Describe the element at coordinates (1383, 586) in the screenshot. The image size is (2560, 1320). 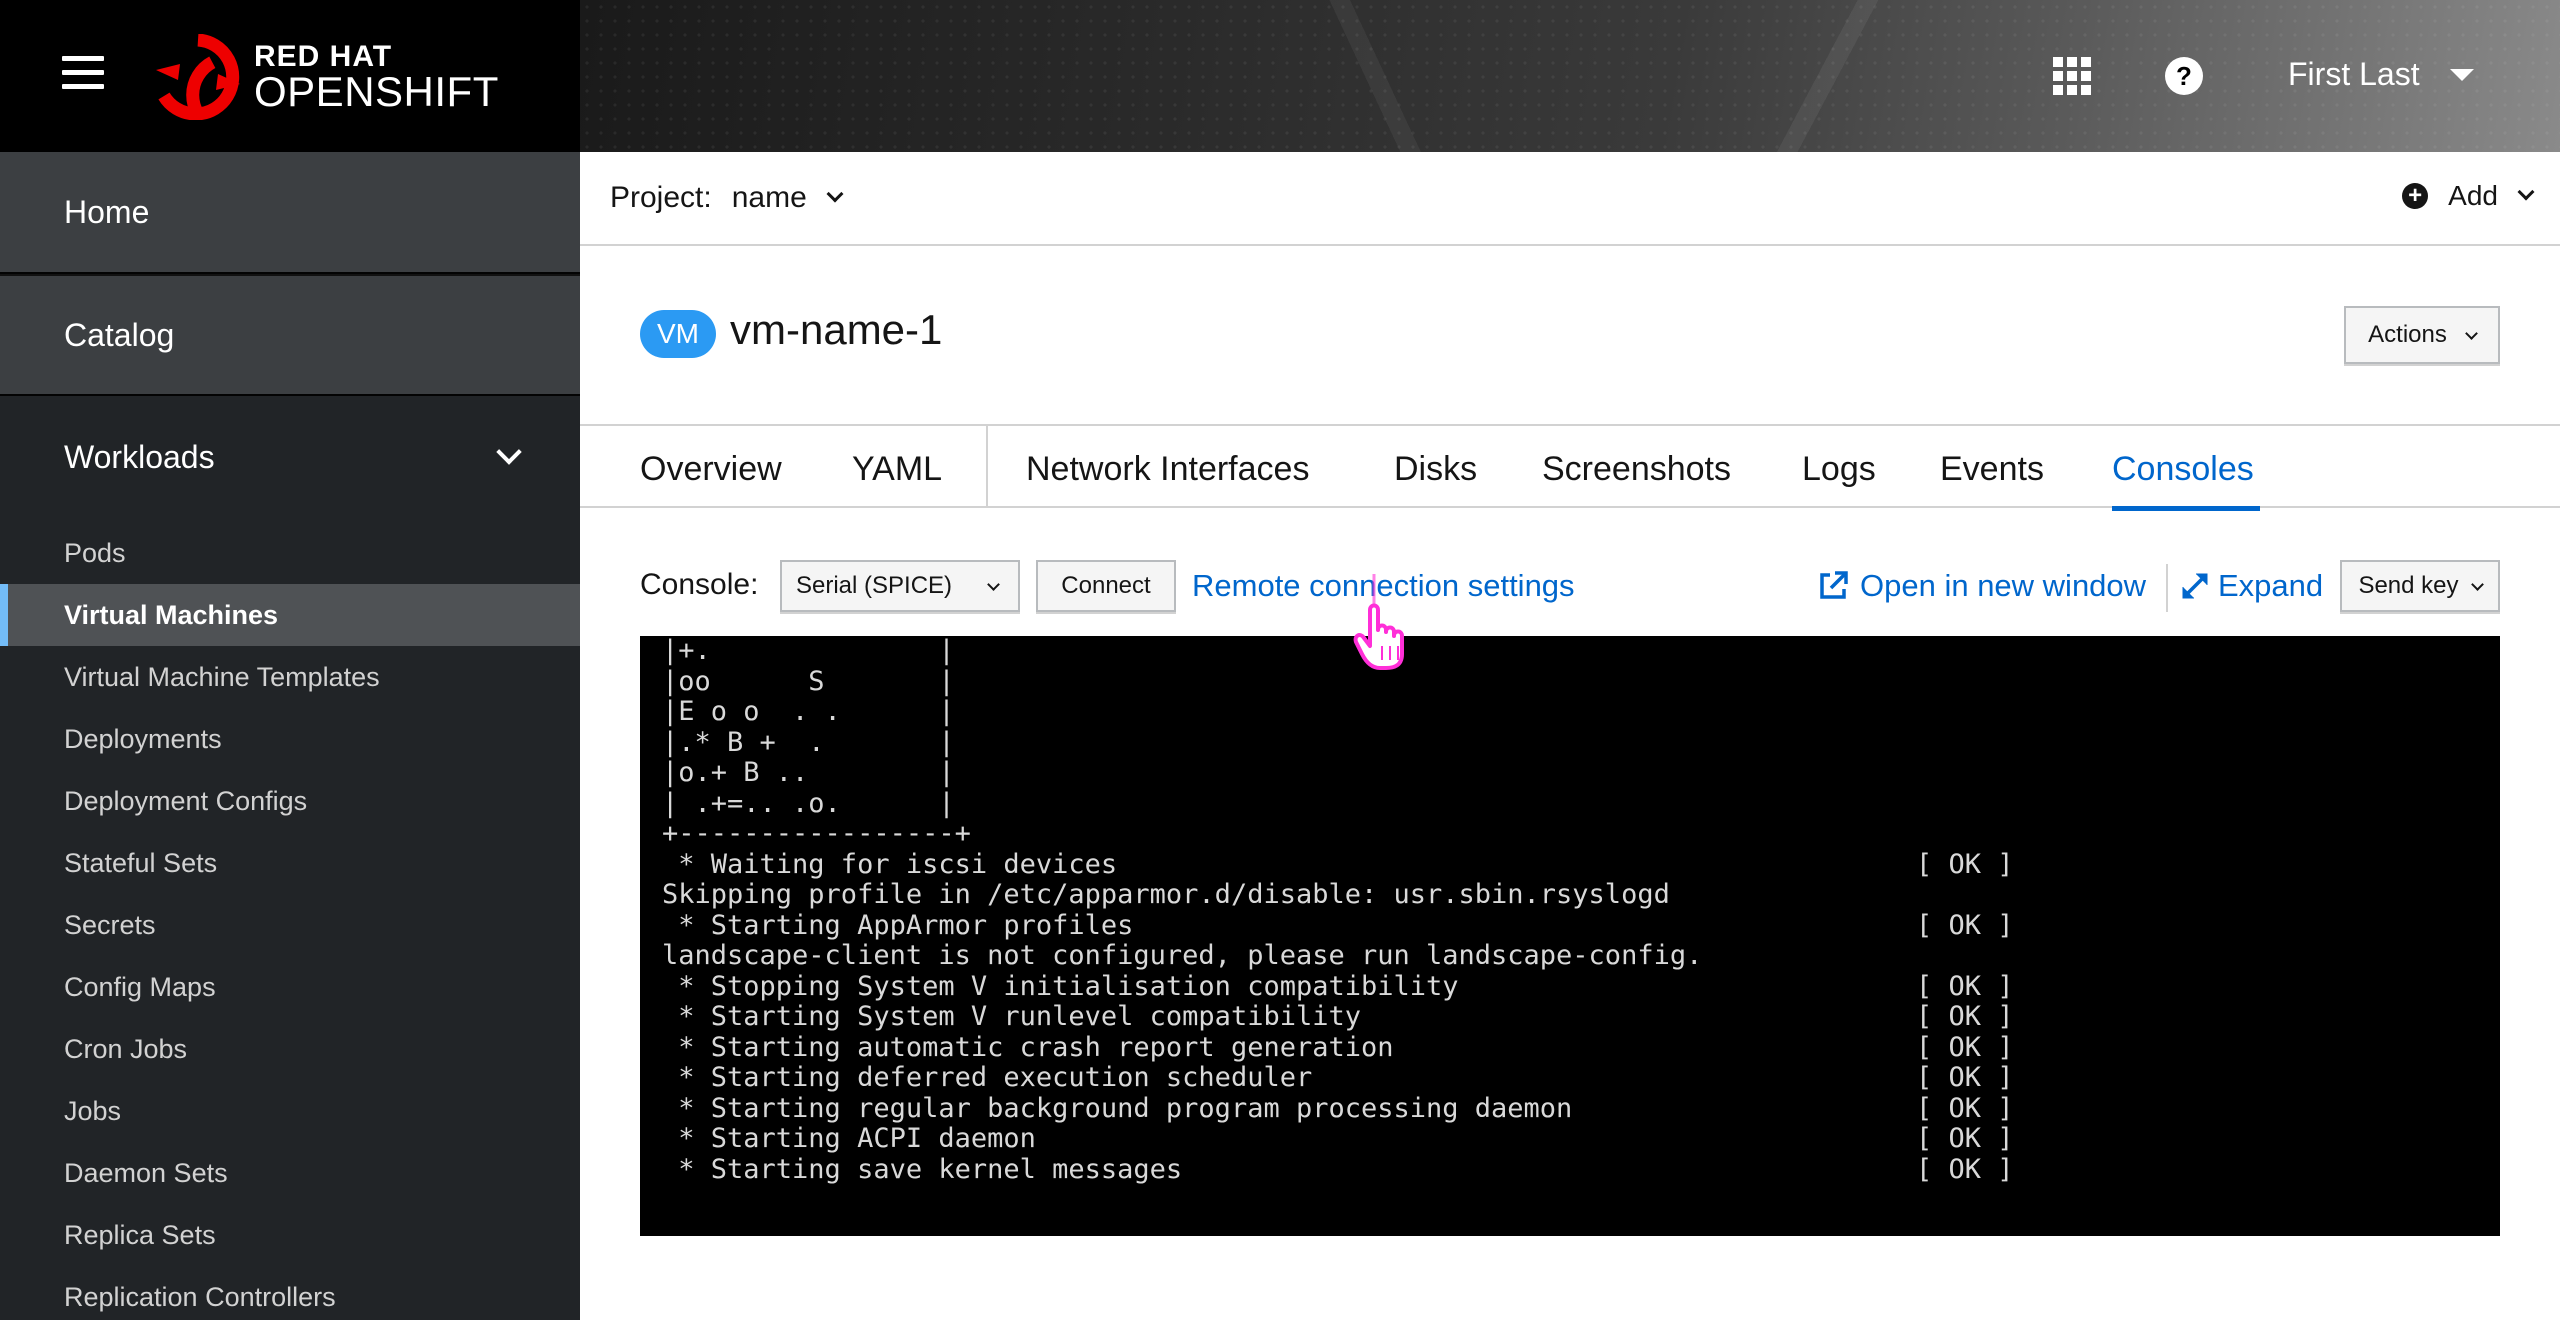
I see `remote-connection-settings-link: Remote connection settings` at that location.